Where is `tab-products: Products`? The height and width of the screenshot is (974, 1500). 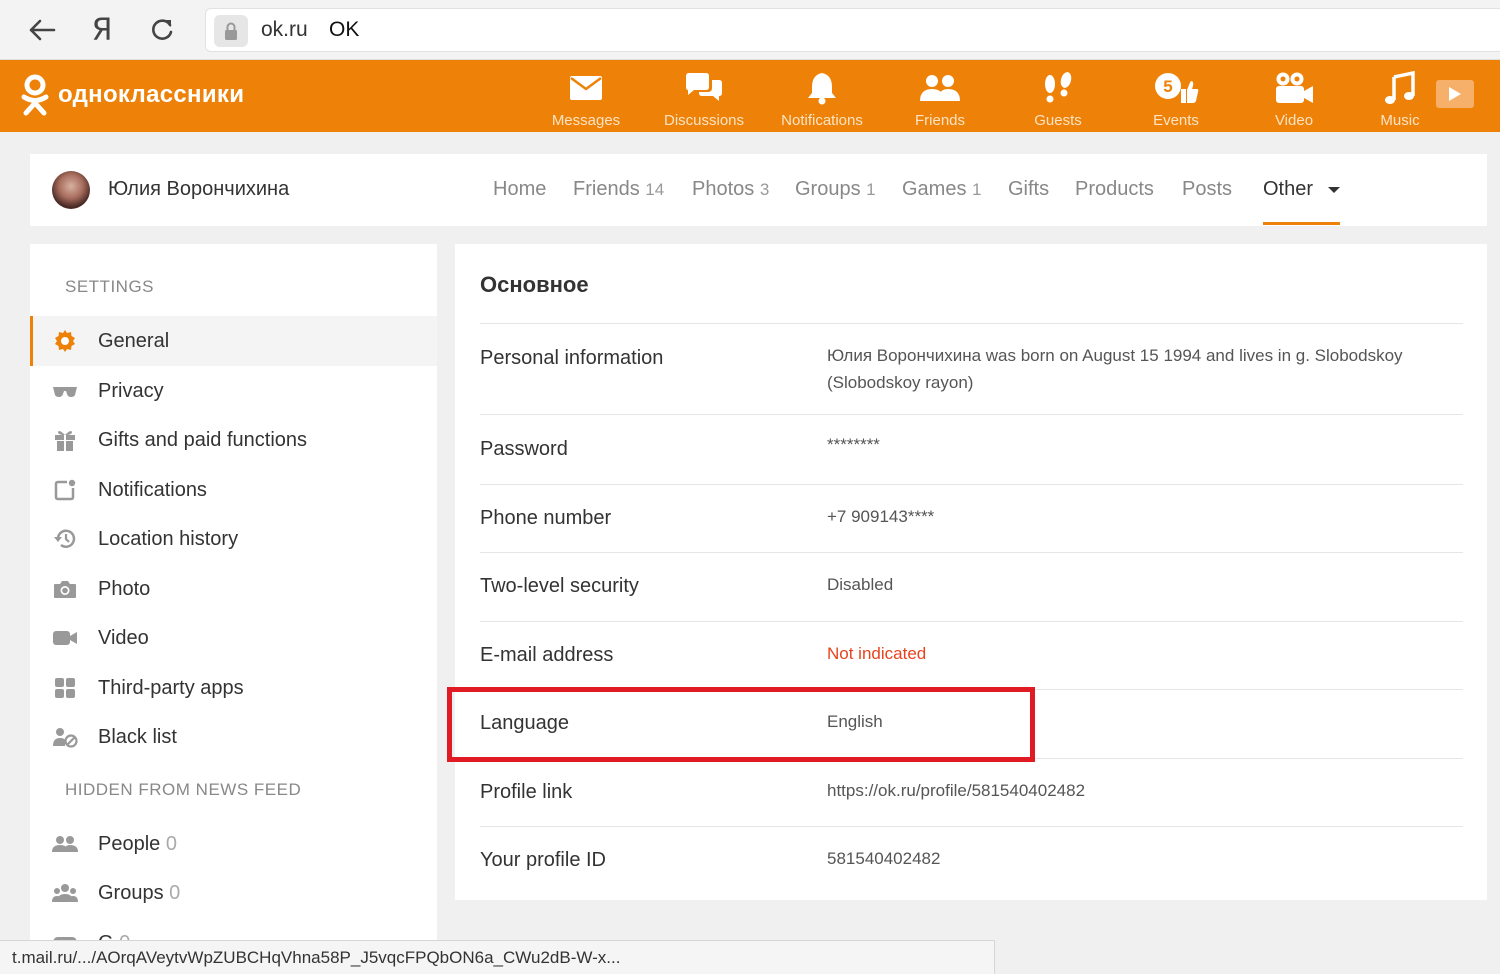 tab-products: Products is located at coordinates (1114, 189).